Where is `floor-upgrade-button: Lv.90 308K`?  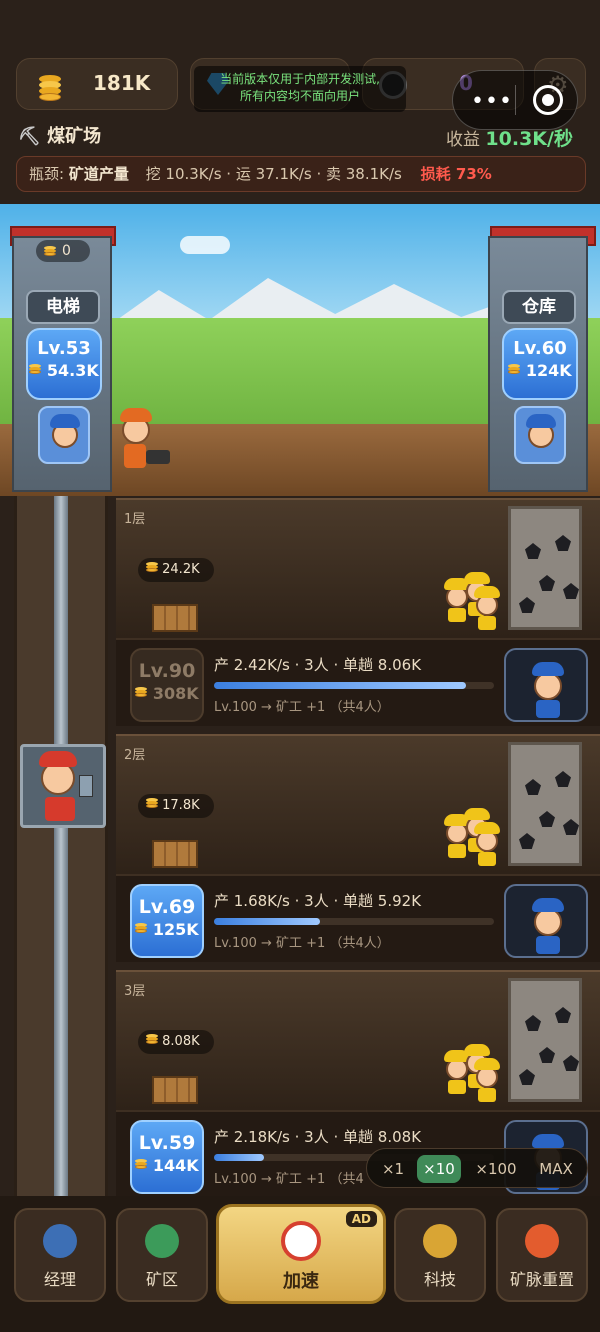 floor-upgrade-button: Lv.90 308K is located at coordinates (167, 685).